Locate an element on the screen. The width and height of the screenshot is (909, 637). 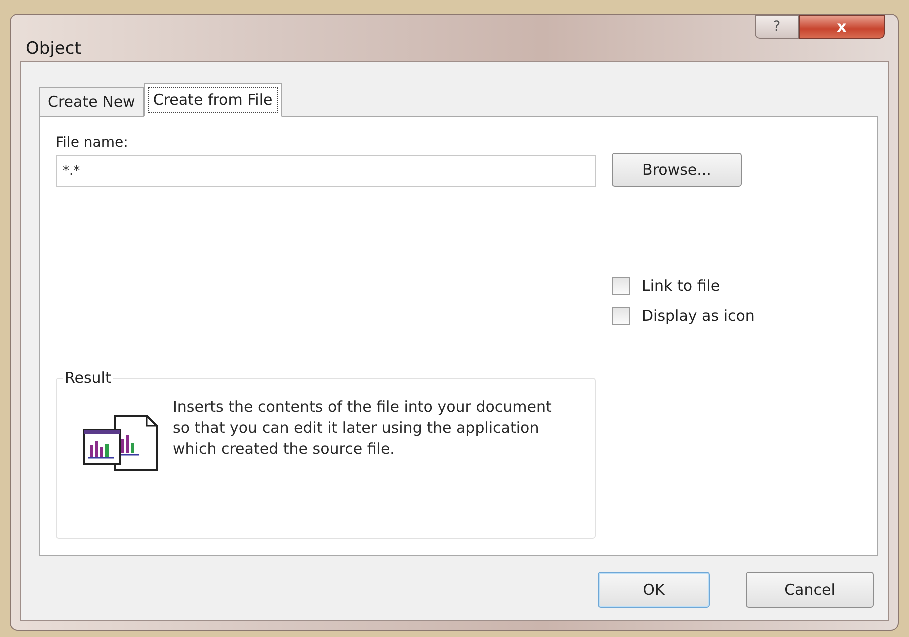
close-button: x is located at coordinates (842, 27).